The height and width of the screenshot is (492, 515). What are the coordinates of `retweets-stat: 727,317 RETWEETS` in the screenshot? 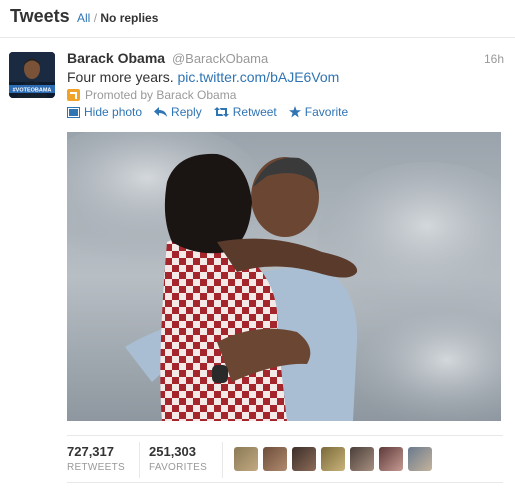 It's located at (96, 458).